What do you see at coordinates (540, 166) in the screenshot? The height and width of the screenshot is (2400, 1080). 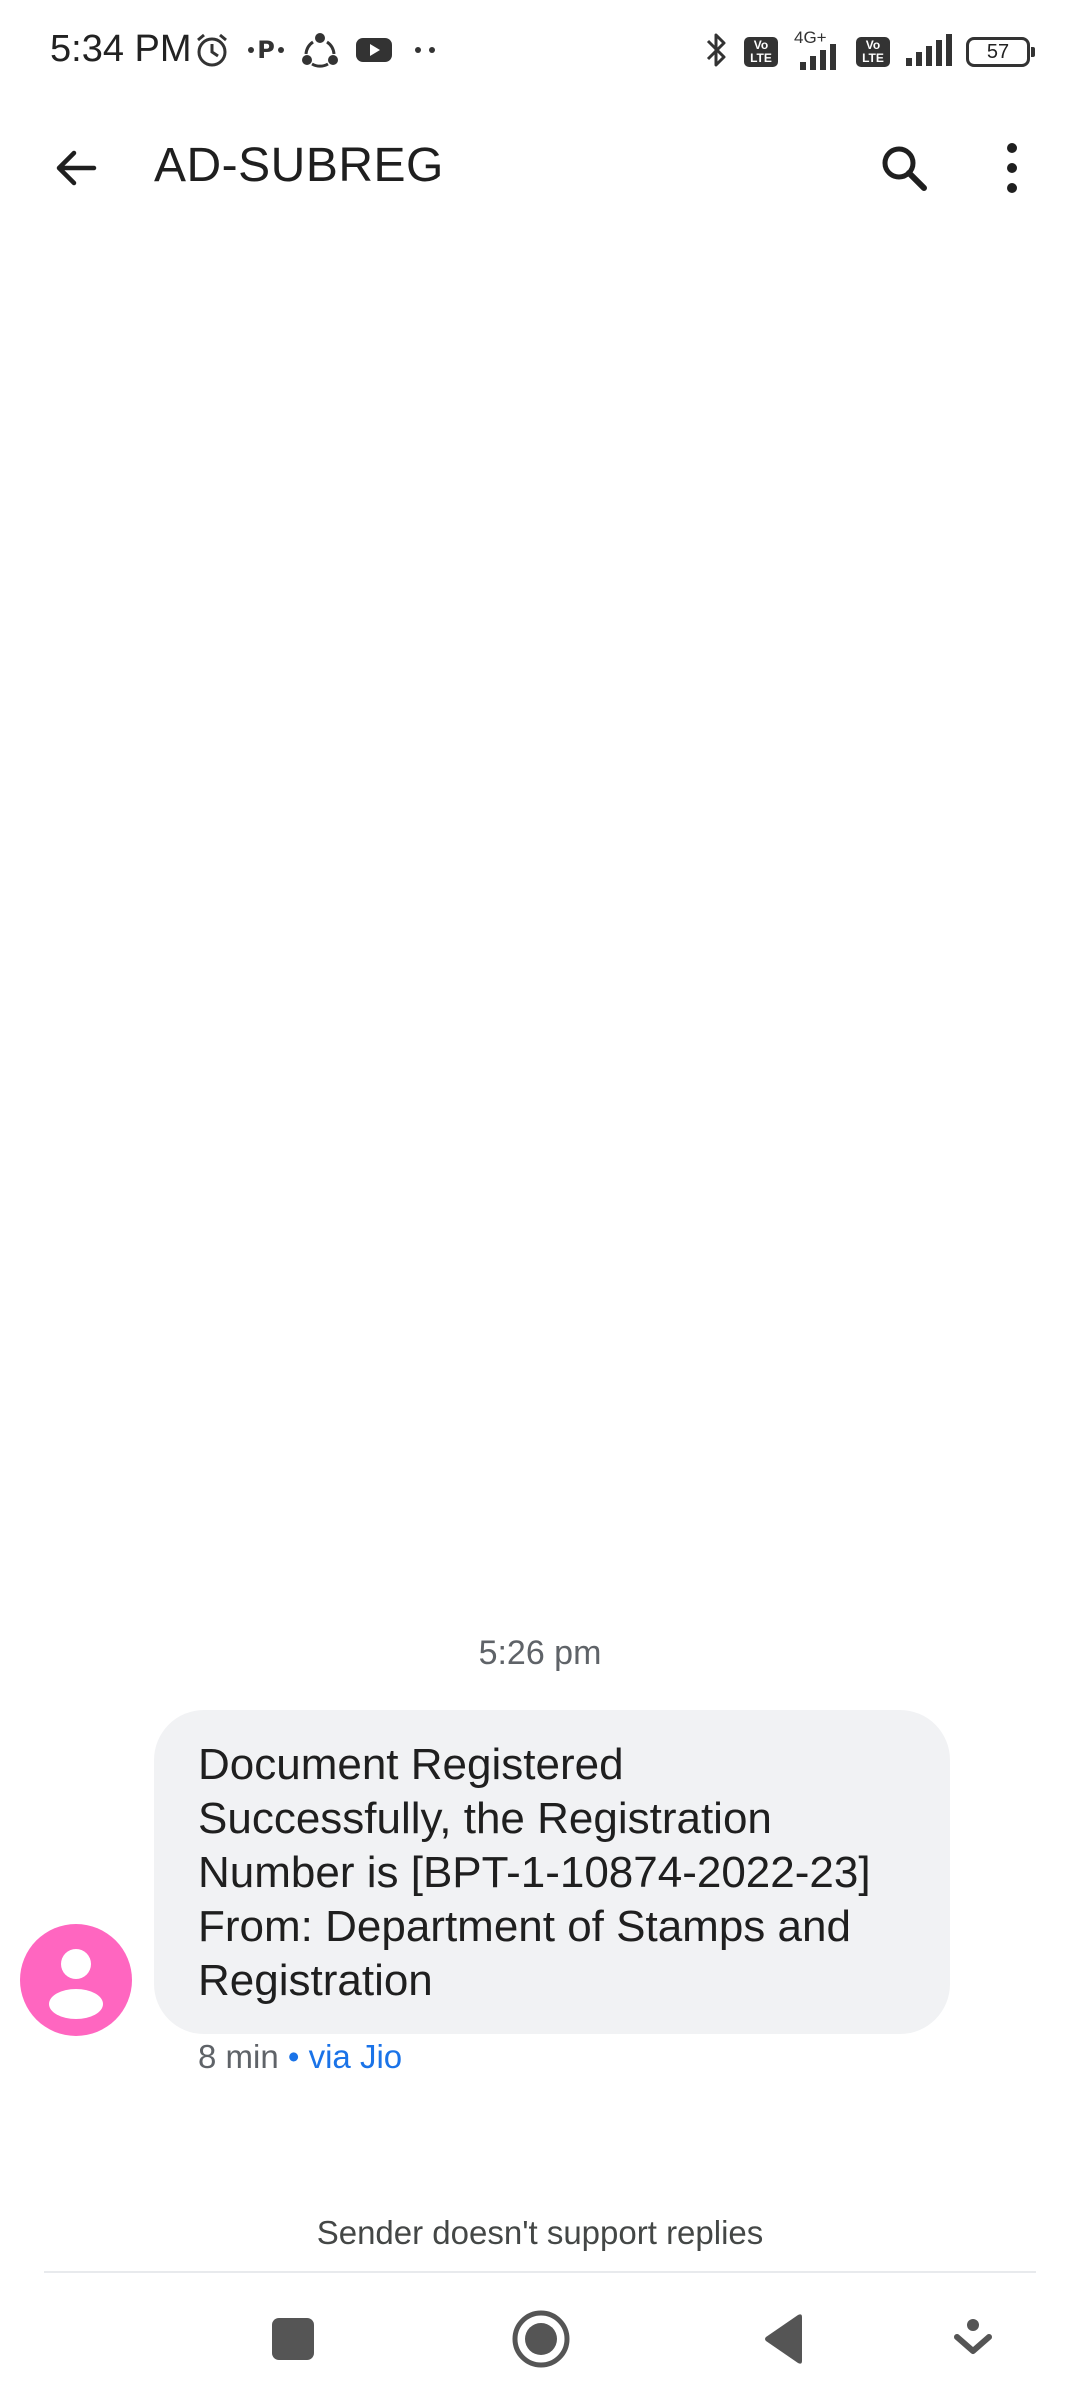 I see `app-bar: AD-SUBREG` at bounding box center [540, 166].